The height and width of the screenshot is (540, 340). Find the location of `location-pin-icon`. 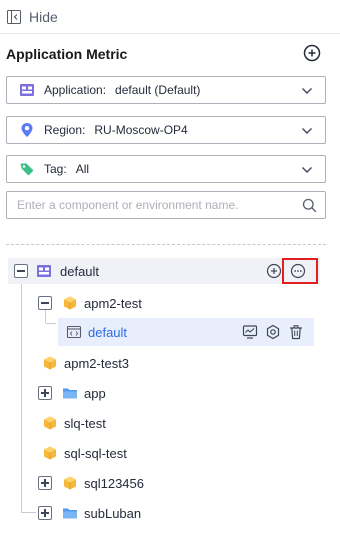

location-pin-icon is located at coordinates (27, 130).